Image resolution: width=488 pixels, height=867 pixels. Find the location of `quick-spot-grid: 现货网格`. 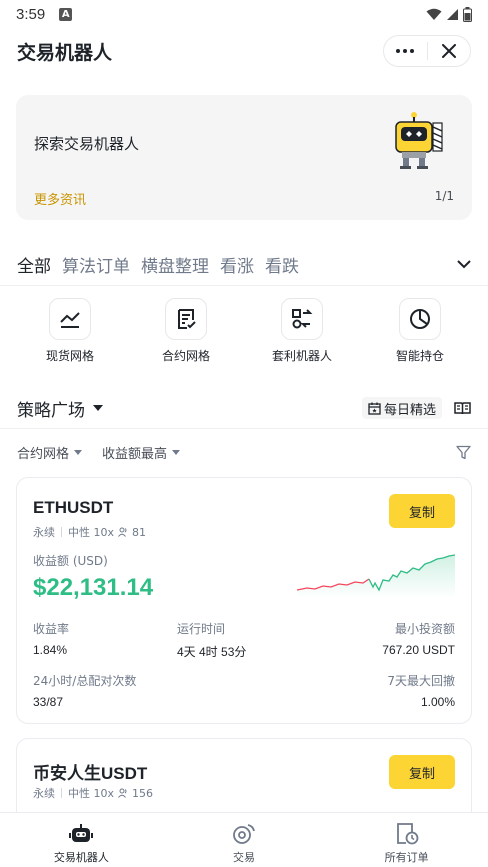

quick-spot-grid: 现货网格 is located at coordinates (70, 331).